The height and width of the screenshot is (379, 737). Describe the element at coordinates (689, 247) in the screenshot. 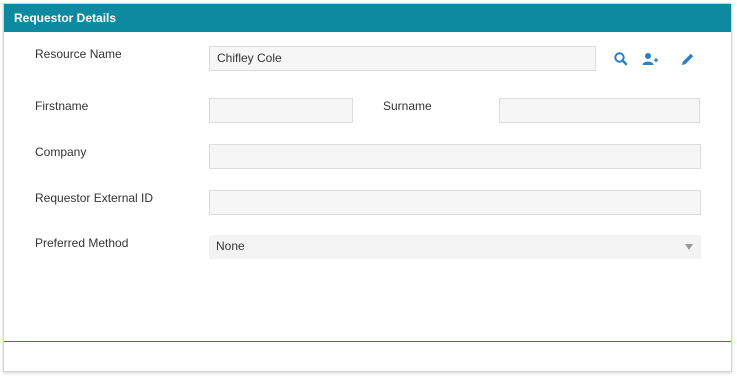

I see `chevron-down-icon` at that location.